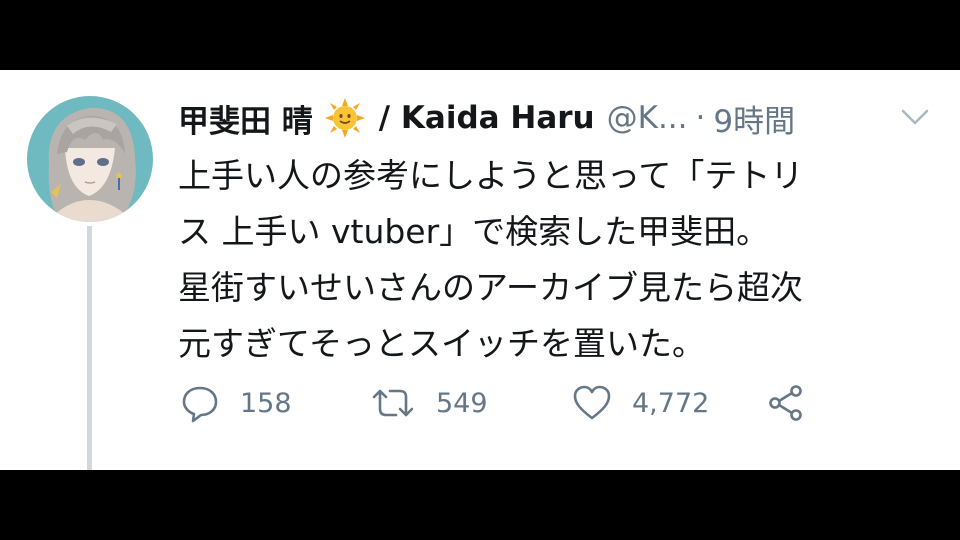 The image size is (960, 540). What do you see at coordinates (754, 118) in the screenshot?
I see `timestamp: 9時間` at bounding box center [754, 118].